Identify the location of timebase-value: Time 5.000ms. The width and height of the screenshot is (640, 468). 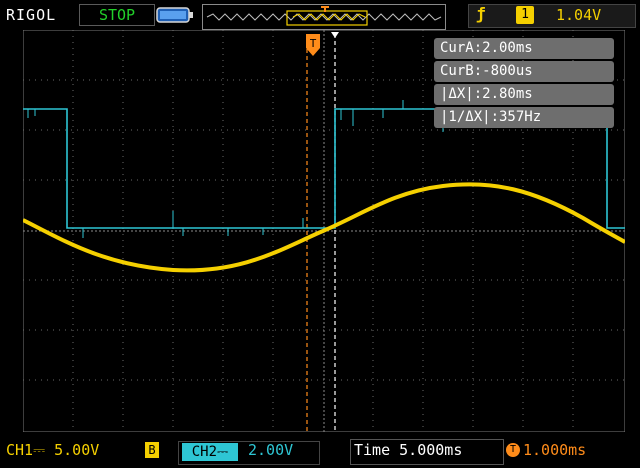
(408, 450).